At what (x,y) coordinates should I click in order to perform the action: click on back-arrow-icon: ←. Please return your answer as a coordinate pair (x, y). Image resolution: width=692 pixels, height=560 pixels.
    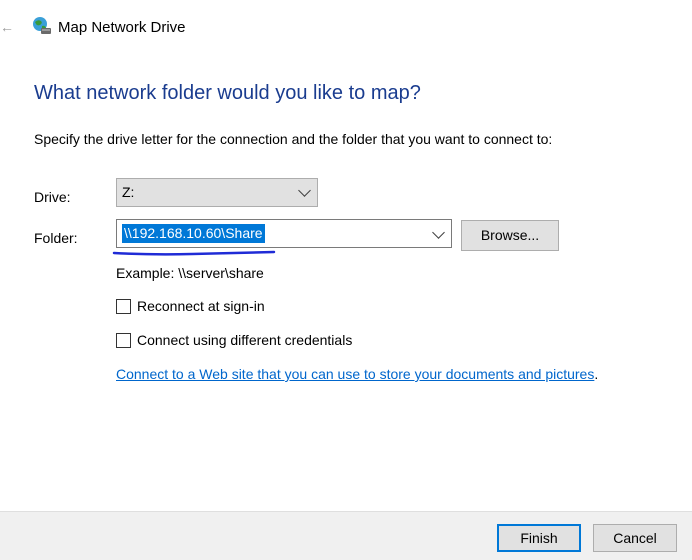
    Looking at the image, I should click on (7, 27).